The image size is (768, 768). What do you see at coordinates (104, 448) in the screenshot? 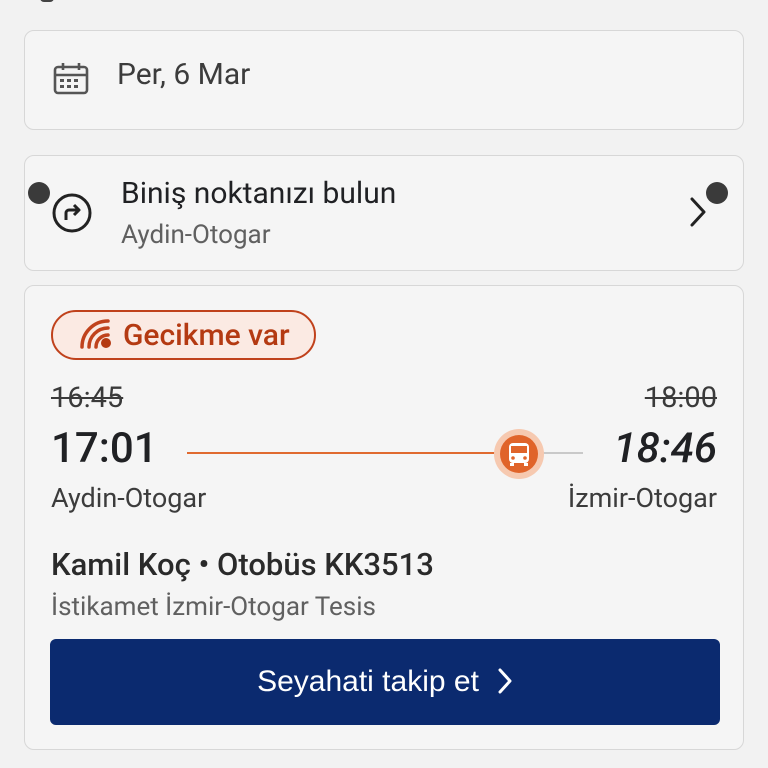
I see `actual-departure: 17:01` at bounding box center [104, 448].